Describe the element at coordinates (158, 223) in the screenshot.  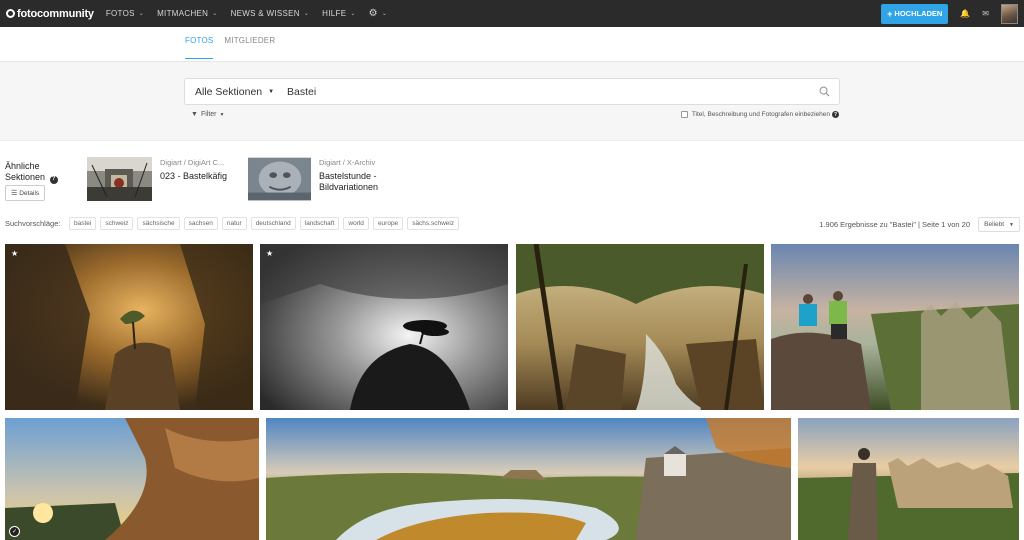
I see `suggestion-tag: sächsische` at that location.